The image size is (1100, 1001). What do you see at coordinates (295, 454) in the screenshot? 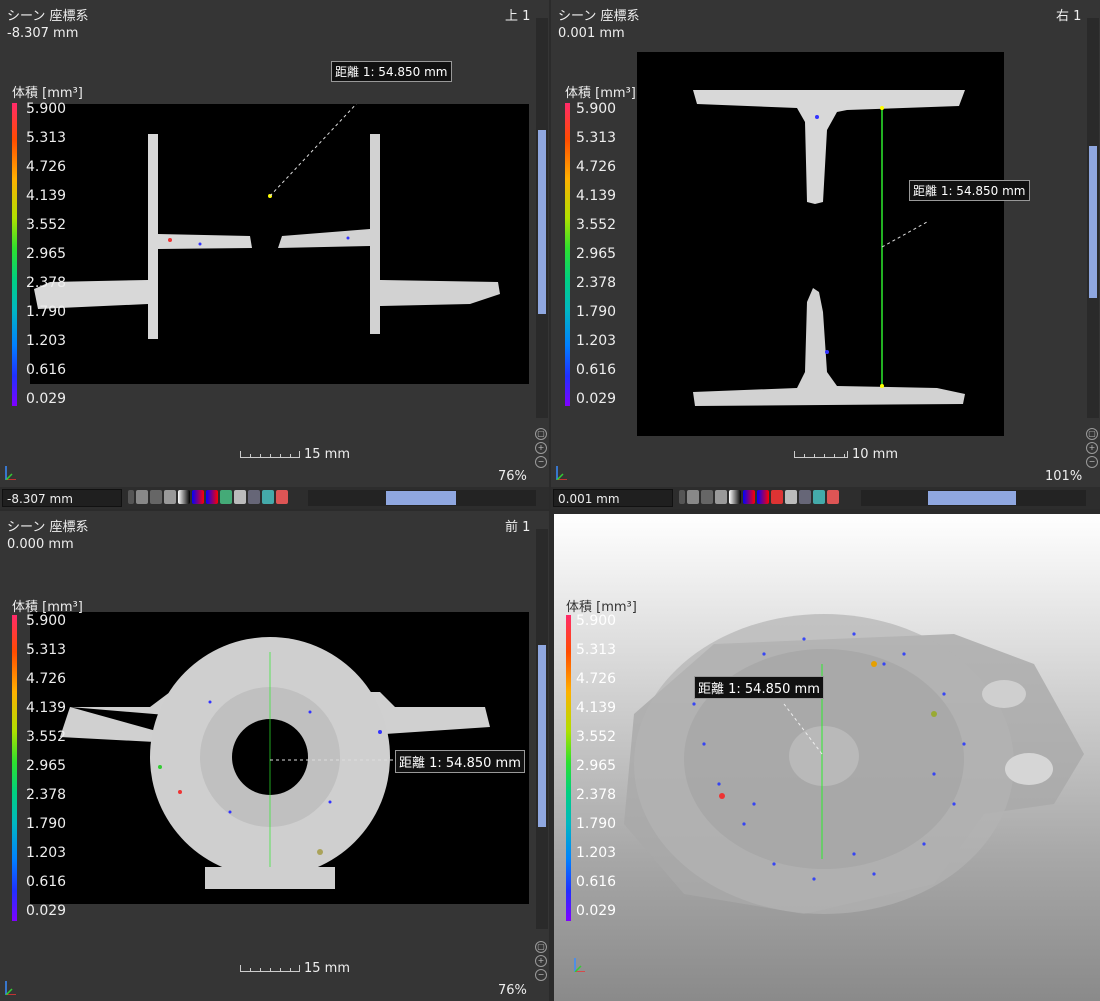
I see `scale-bar: 15 mm` at bounding box center [295, 454].